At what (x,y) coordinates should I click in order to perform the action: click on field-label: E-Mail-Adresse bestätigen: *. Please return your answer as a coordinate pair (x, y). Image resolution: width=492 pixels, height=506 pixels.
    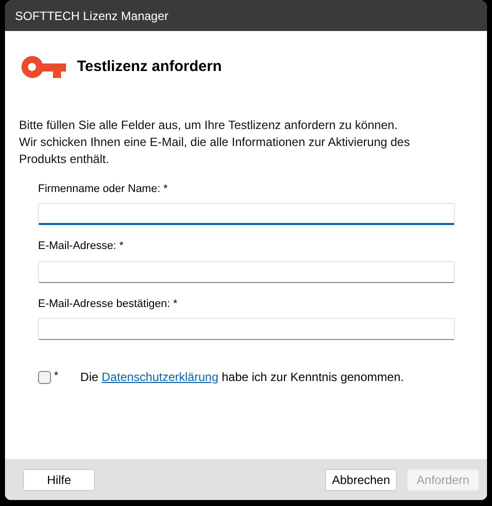
    Looking at the image, I should click on (108, 304).